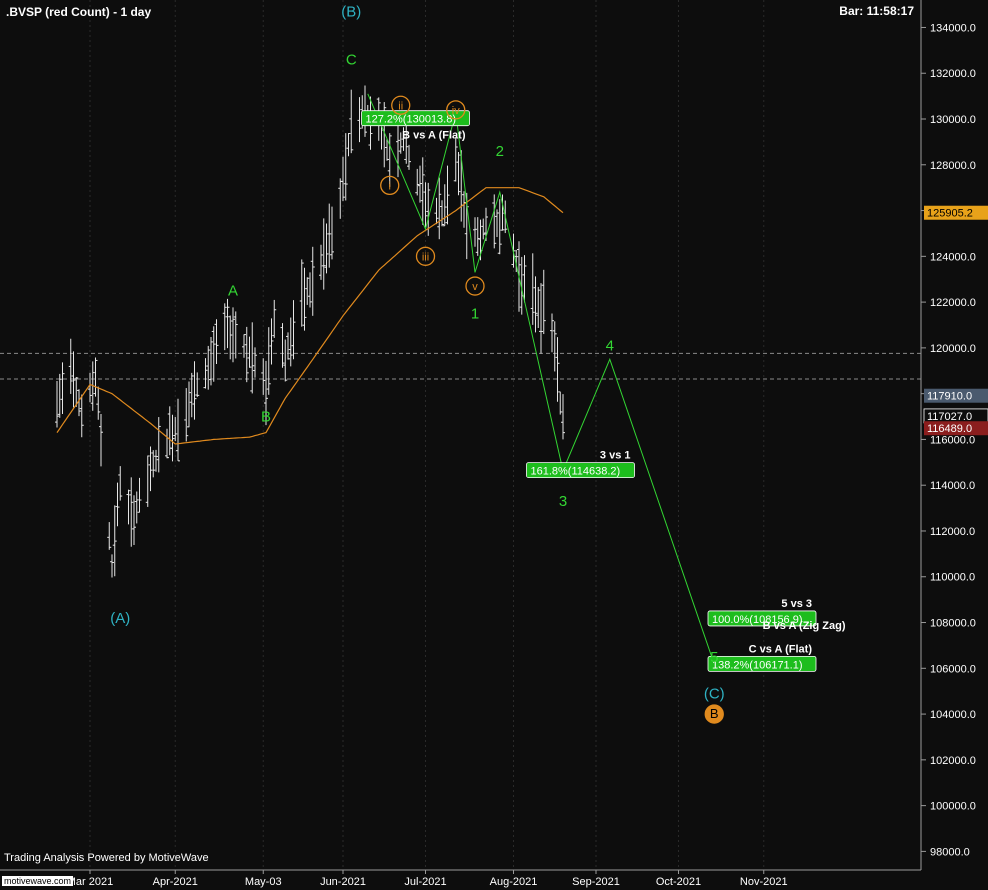 This screenshot has height=890, width=988. What do you see at coordinates (949, 417) in the screenshot?
I see `price-badge-label: 117027.0` at bounding box center [949, 417].